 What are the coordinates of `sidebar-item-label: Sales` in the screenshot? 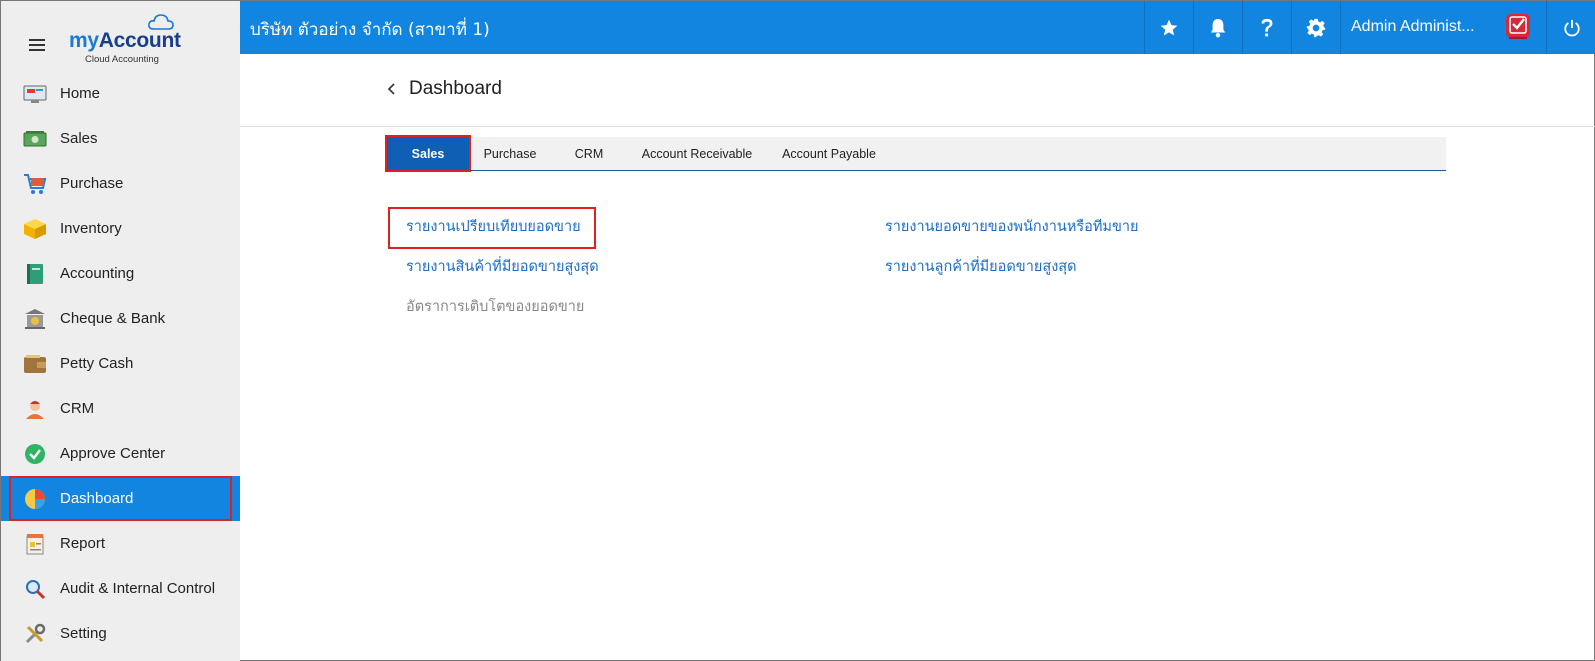 It's located at (79, 138).